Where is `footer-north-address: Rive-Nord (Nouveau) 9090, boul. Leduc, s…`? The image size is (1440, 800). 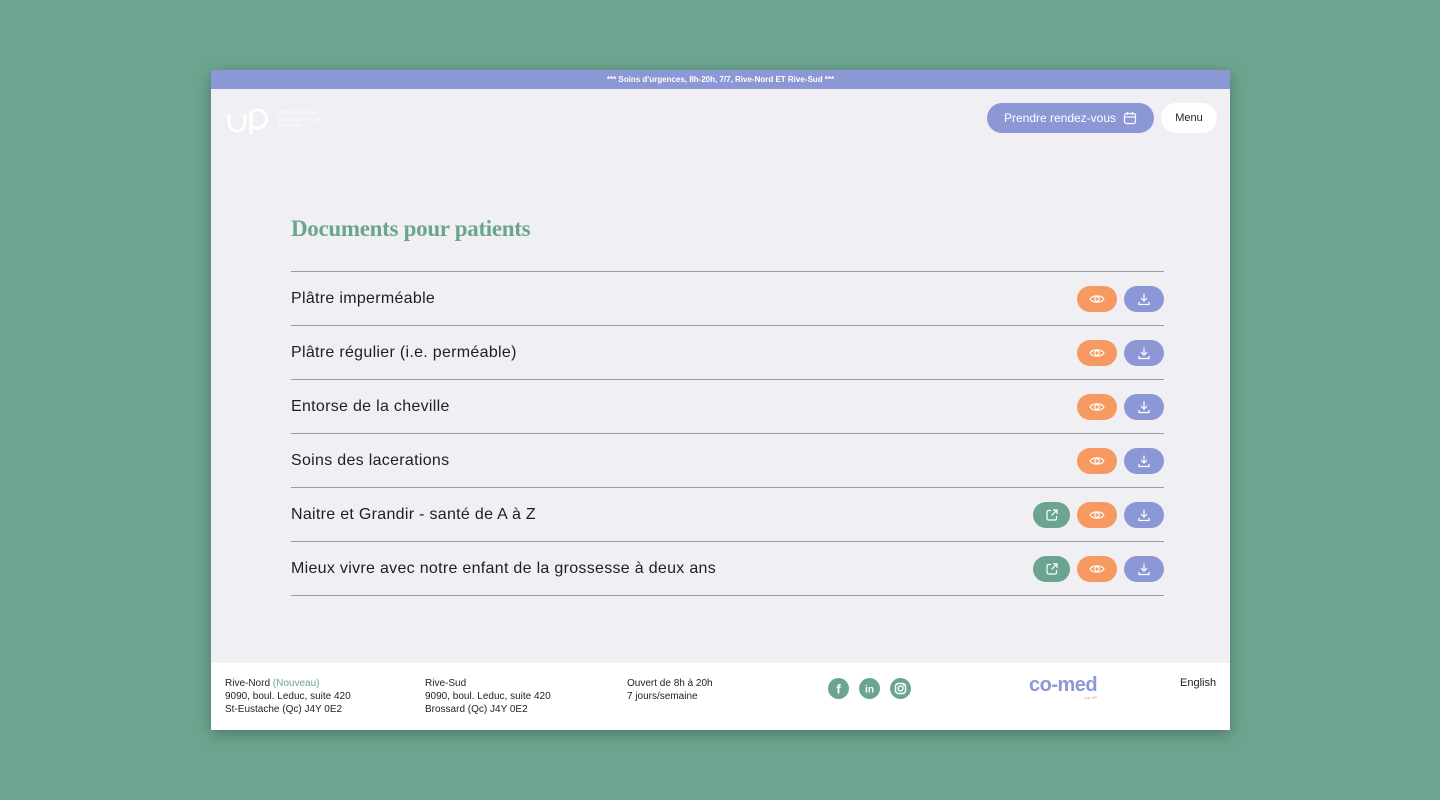
footer-north-address: Rive-Nord (Nouveau) 9090, boul. Leduc, s… is located at coordinates (288, 696).